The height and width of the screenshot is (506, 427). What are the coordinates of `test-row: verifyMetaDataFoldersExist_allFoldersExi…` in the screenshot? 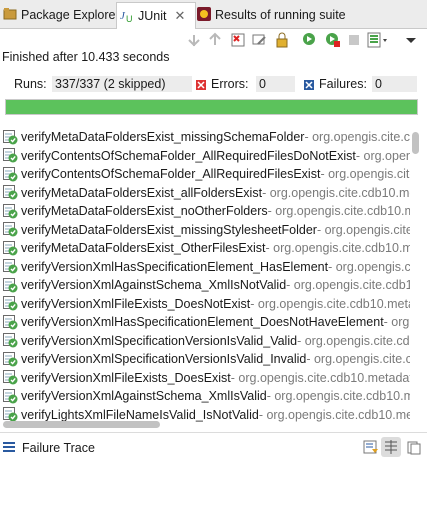 It's located at (205, 193).